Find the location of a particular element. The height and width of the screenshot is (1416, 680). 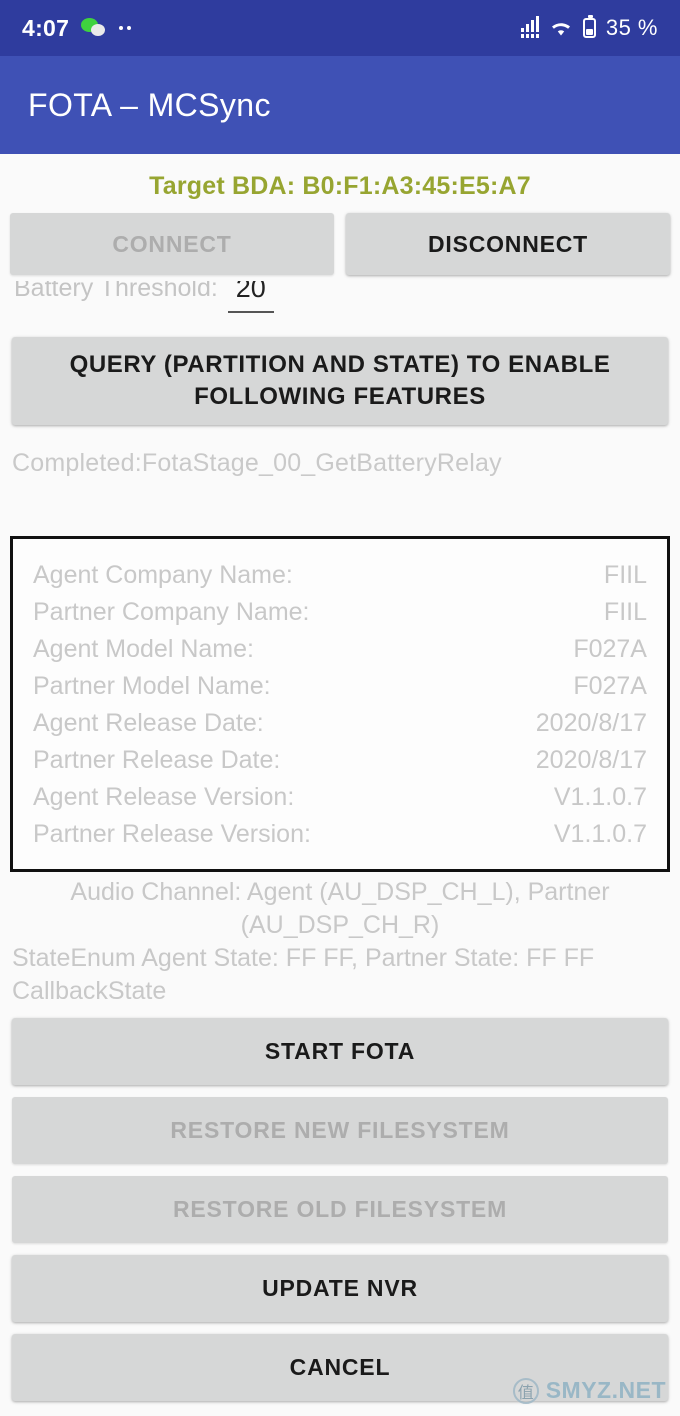

status-bar-right: 35 % is located at coordinates (589, 28).